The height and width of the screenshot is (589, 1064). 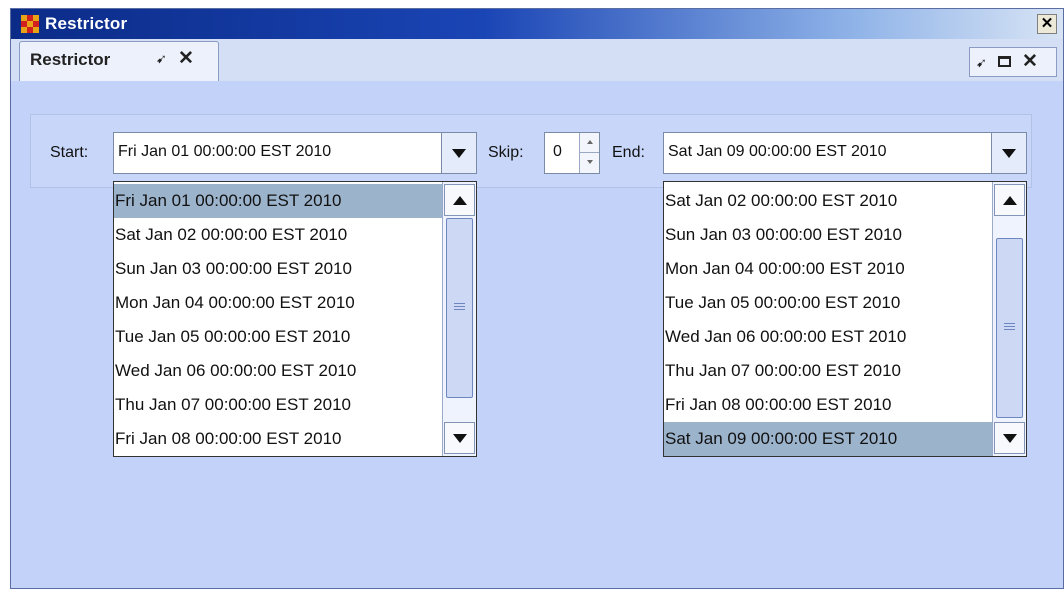 I want to click on spinner-up-icon, so click(x=589, y=143).